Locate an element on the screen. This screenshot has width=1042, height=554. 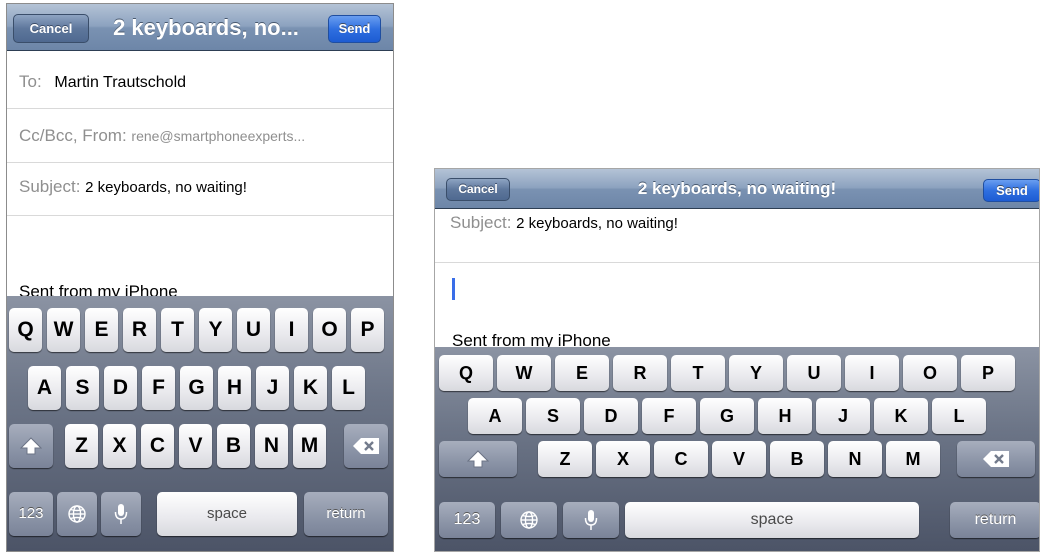
to-label: To: is located at coordinates (30, 81).